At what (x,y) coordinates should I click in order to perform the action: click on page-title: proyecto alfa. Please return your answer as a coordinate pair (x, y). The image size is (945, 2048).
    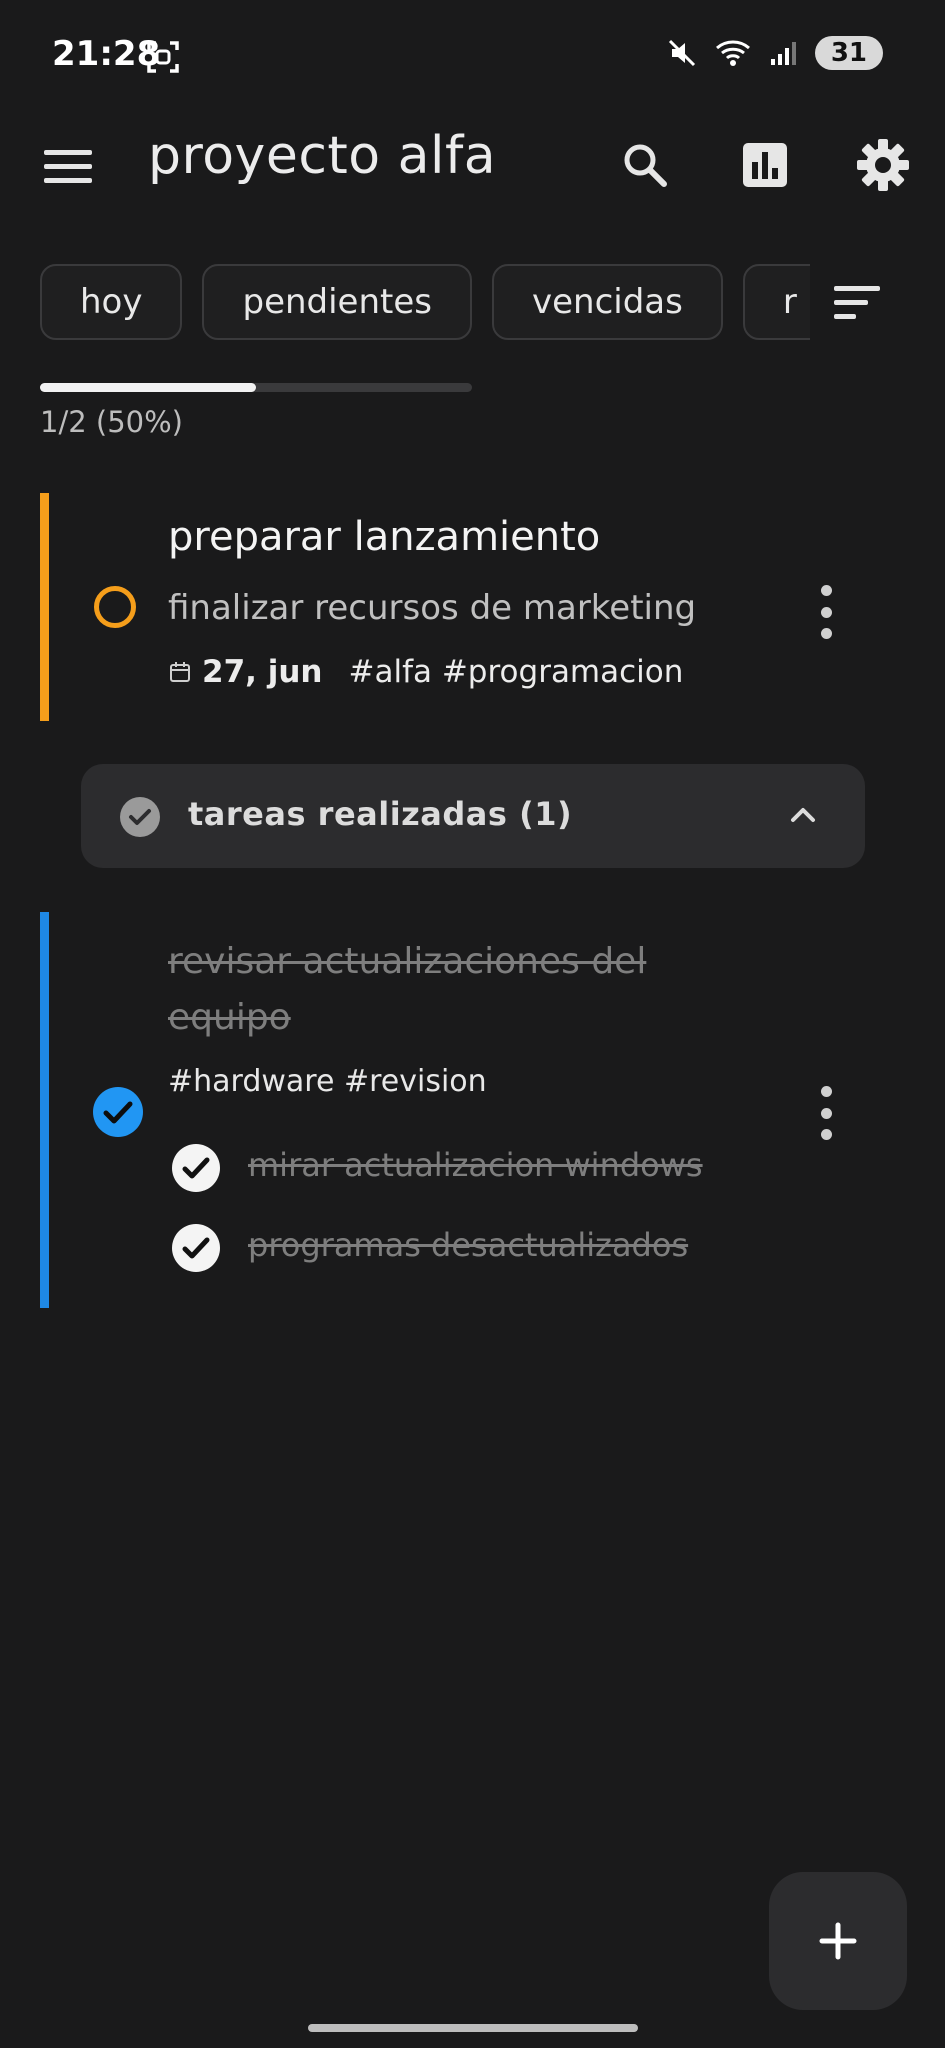
    Looking at the image, I should click on (322, 156).